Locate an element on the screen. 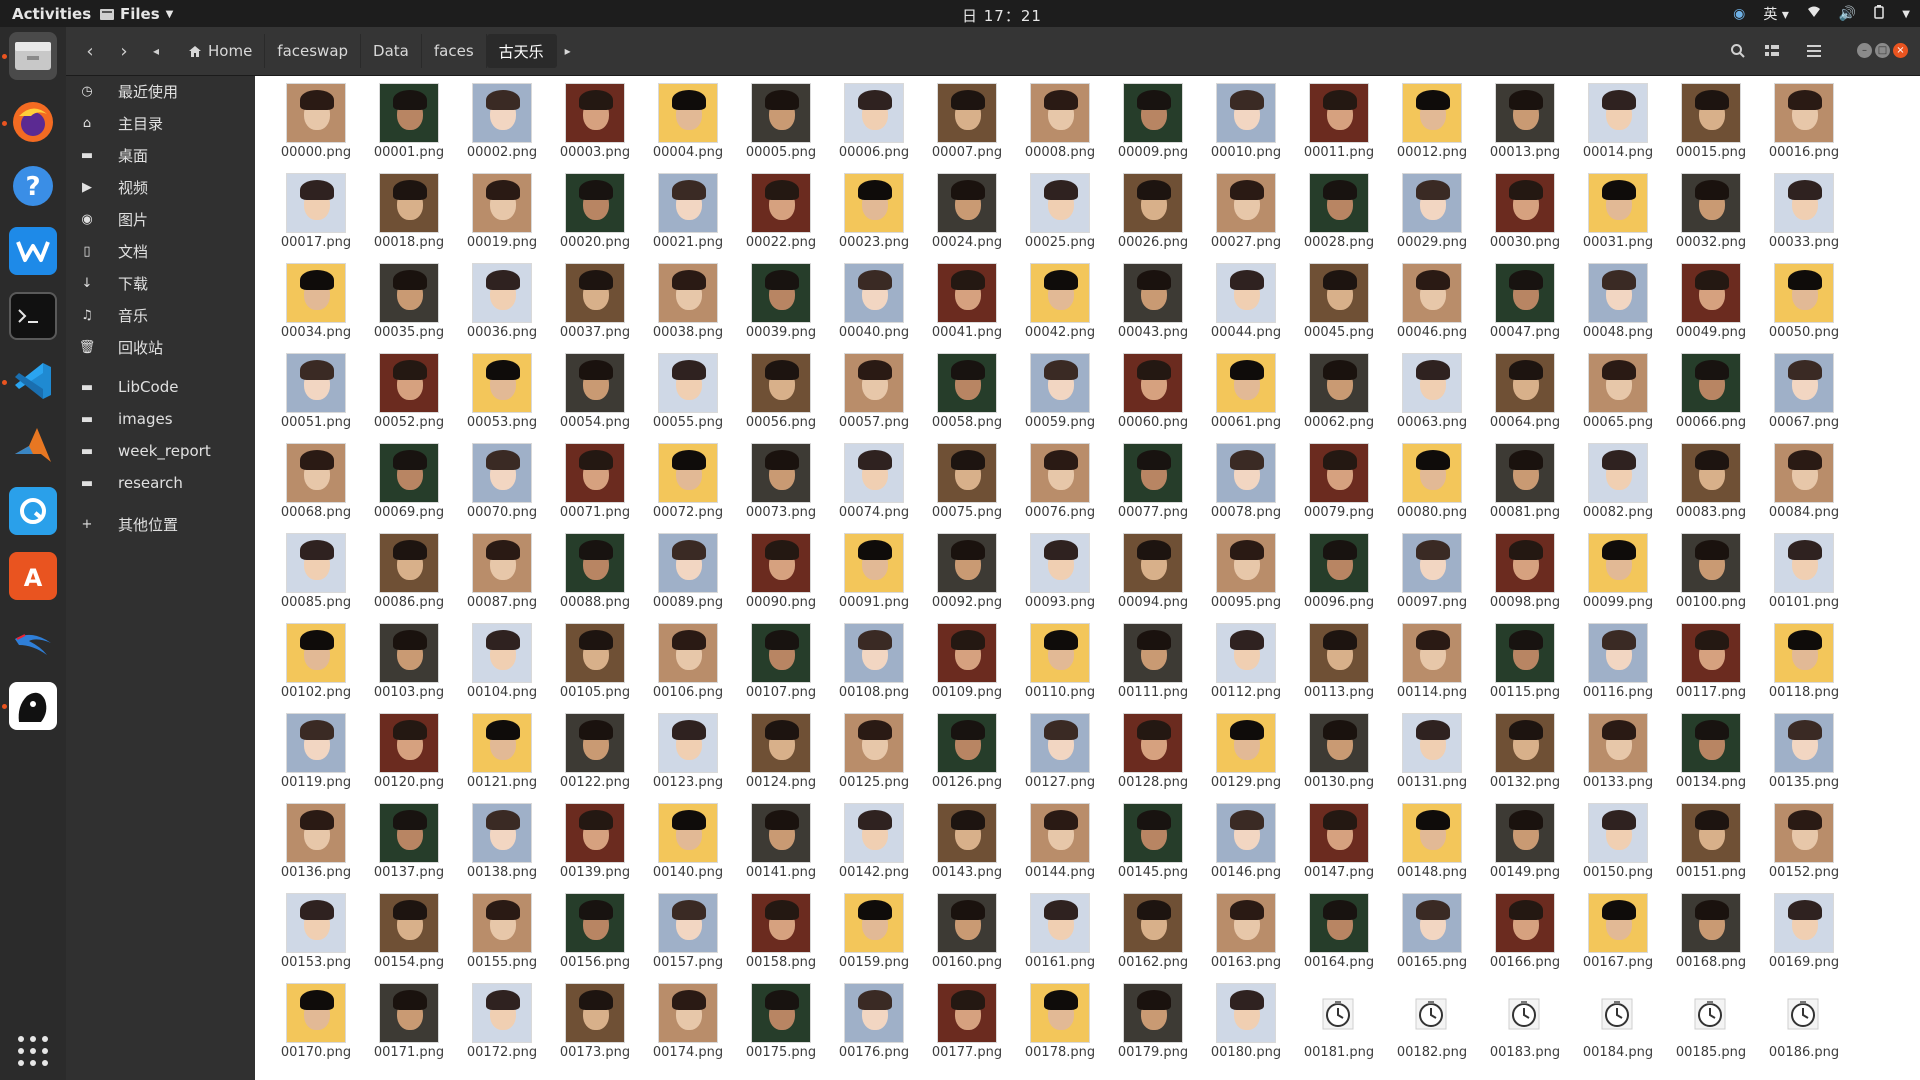 The height and width of the screenshot is (1080, 1920). file-item: 00141.png is located at coordinates (781, 841).